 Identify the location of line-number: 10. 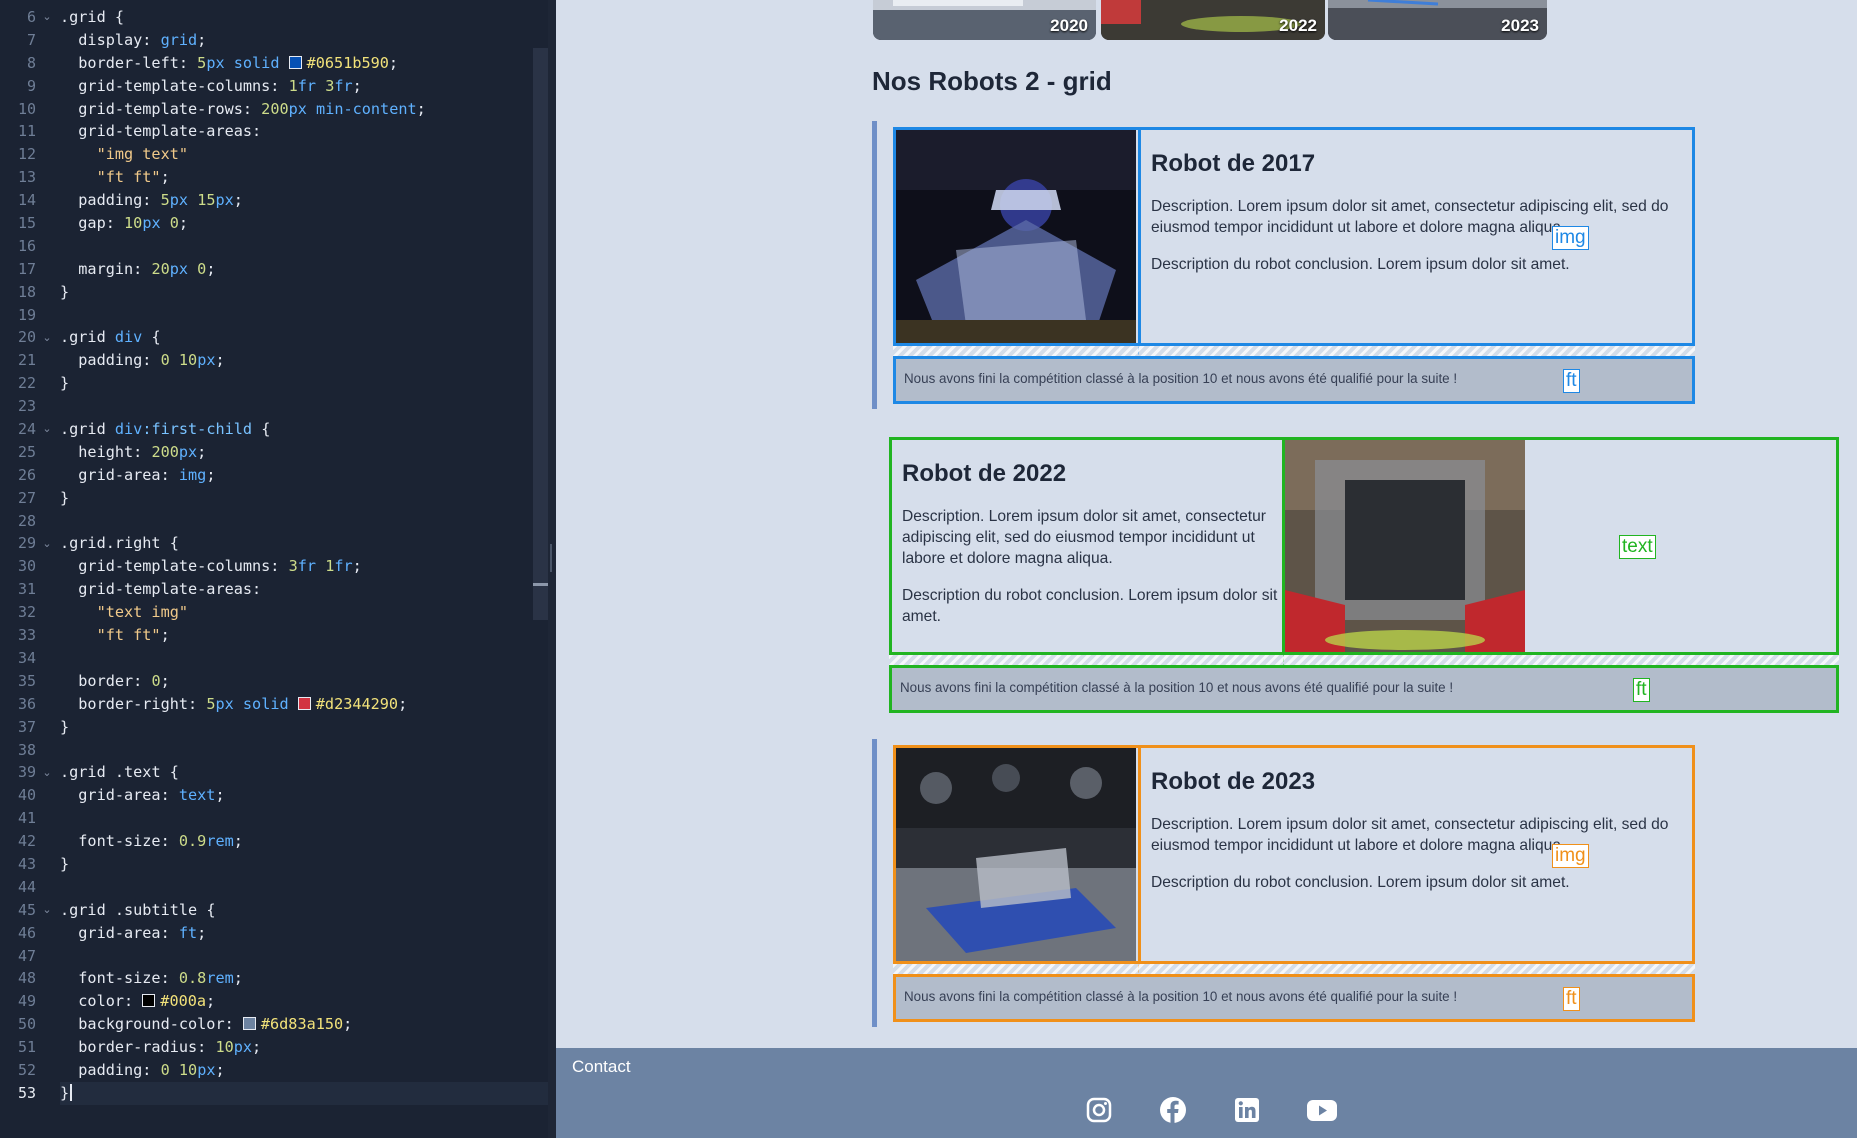
(26, 108).